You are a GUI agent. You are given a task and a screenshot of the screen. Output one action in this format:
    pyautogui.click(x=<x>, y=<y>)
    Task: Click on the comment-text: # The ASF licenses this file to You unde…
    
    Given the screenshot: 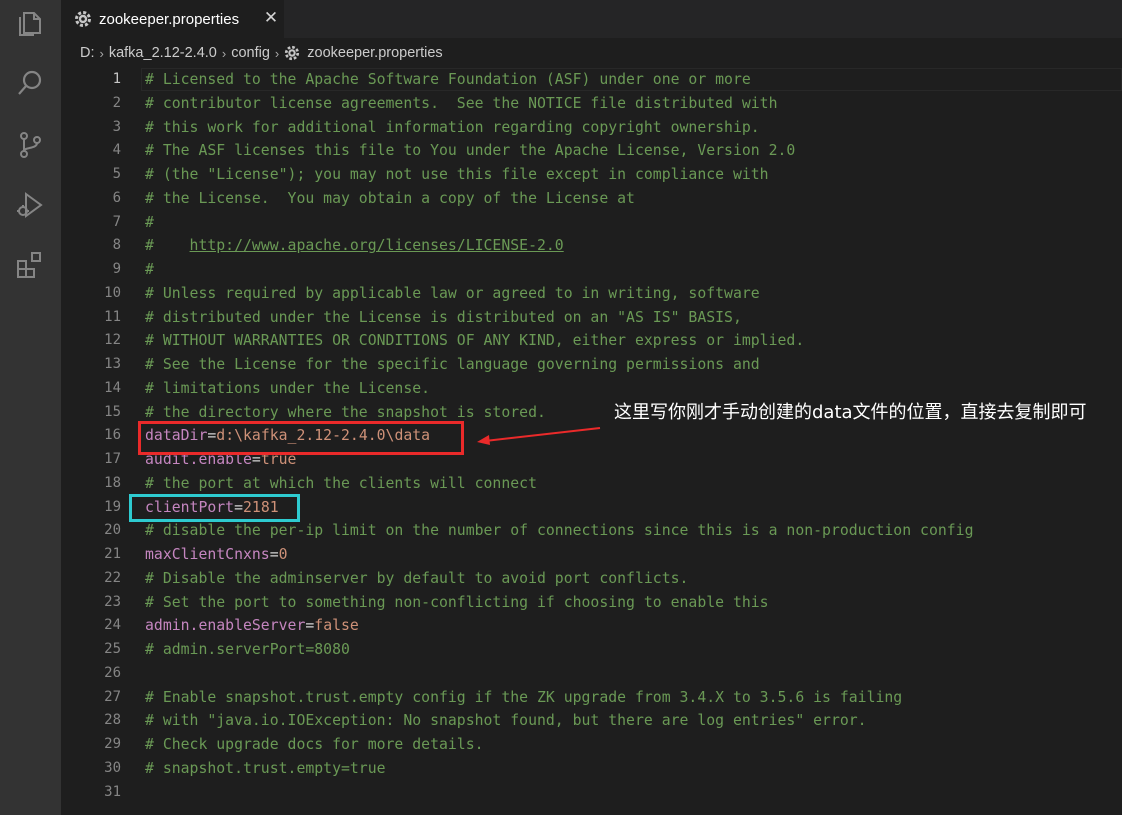 What is the action you would take?
    pyautogui.click(x=470, y=151)
    